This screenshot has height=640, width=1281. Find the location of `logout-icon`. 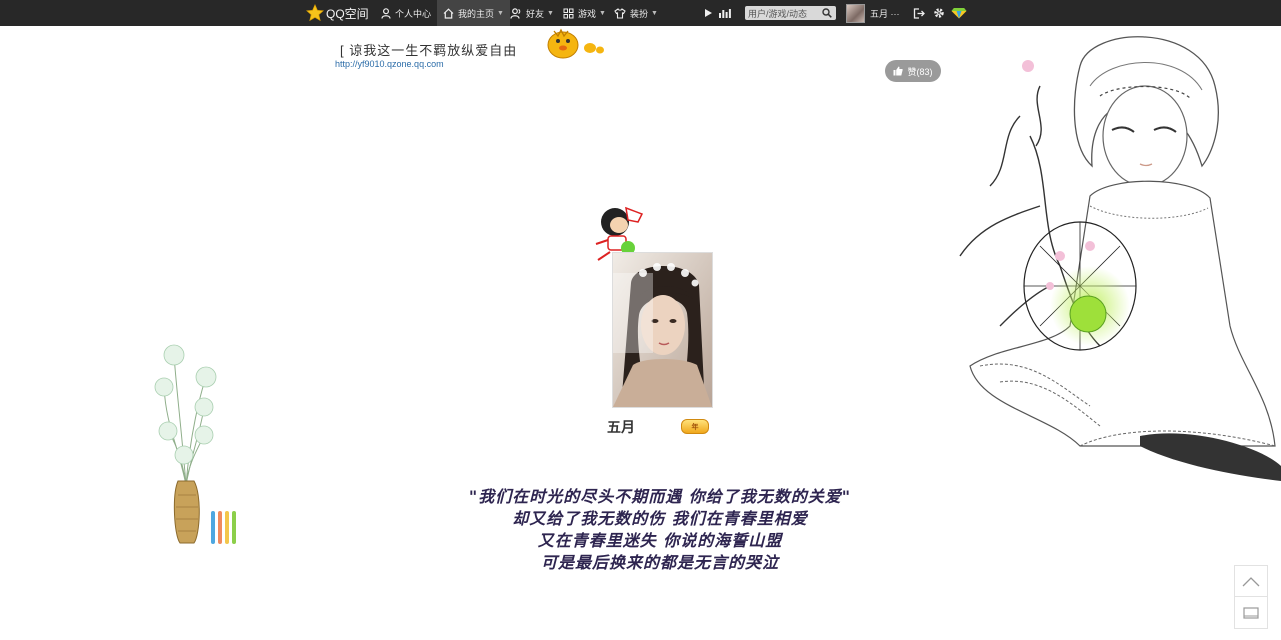

logout-icon is located at coordinates (919, 13).